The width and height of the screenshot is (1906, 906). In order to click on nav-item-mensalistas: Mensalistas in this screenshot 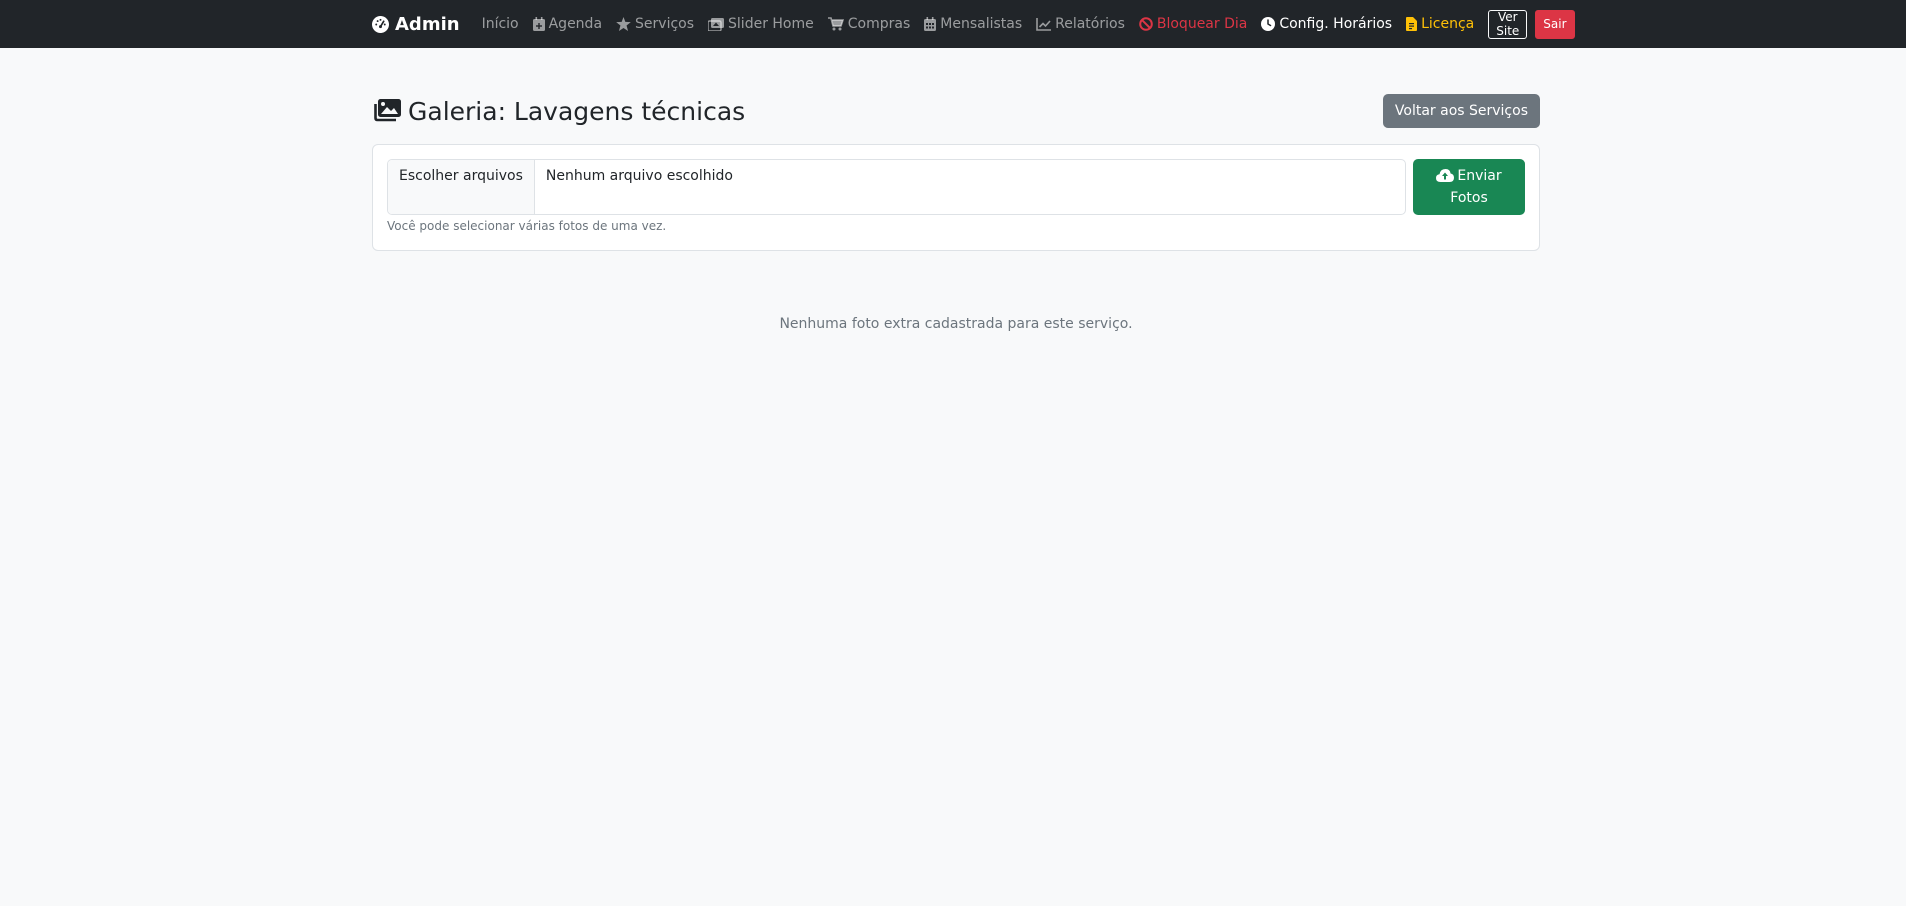, I will do `click(973, 24)`.